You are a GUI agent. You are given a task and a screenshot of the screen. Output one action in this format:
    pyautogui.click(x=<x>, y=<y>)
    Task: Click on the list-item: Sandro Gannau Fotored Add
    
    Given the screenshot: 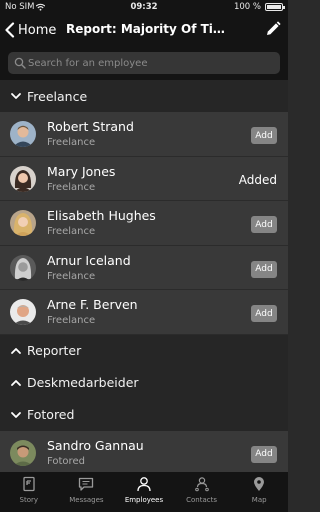 What is the action you would take?
    pyautogui.click(x=144, y=451)
    